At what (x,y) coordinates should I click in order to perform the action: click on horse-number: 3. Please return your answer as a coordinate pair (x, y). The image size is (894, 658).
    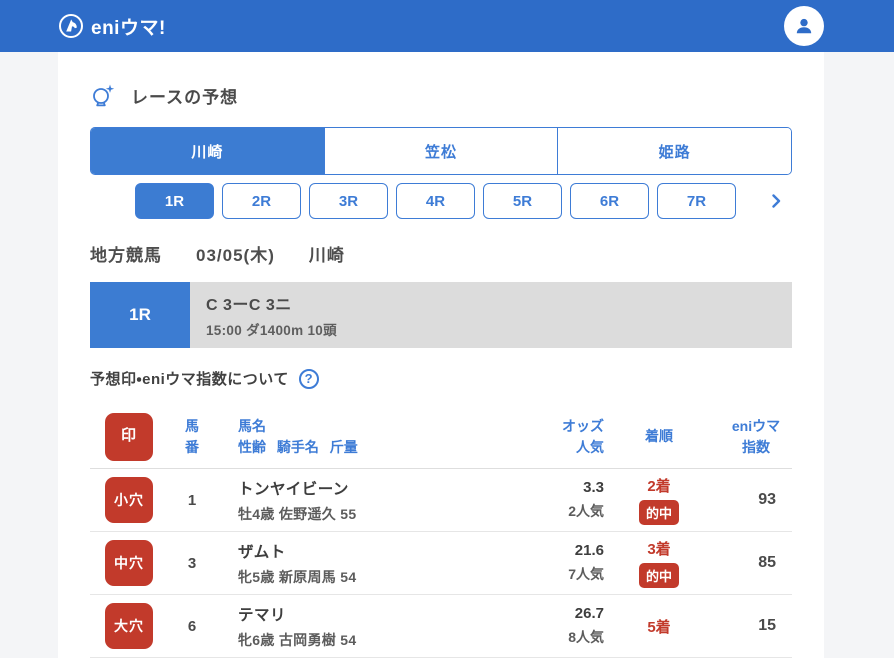
    Looking at the image, I should click on (192, 563).